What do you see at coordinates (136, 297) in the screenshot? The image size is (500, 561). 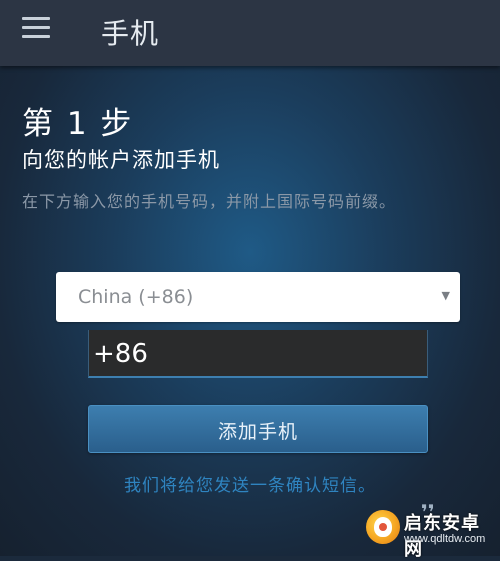 I see `country-select-value: China (+86)` at bounding box center [136, 297].